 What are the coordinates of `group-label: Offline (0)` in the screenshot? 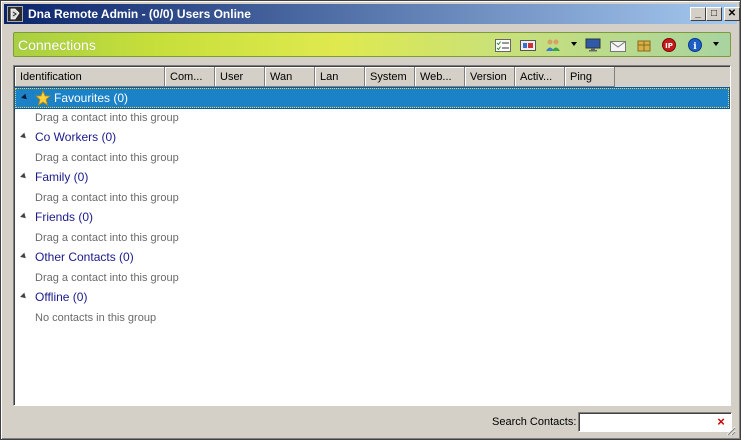 It's located at (61, 297).